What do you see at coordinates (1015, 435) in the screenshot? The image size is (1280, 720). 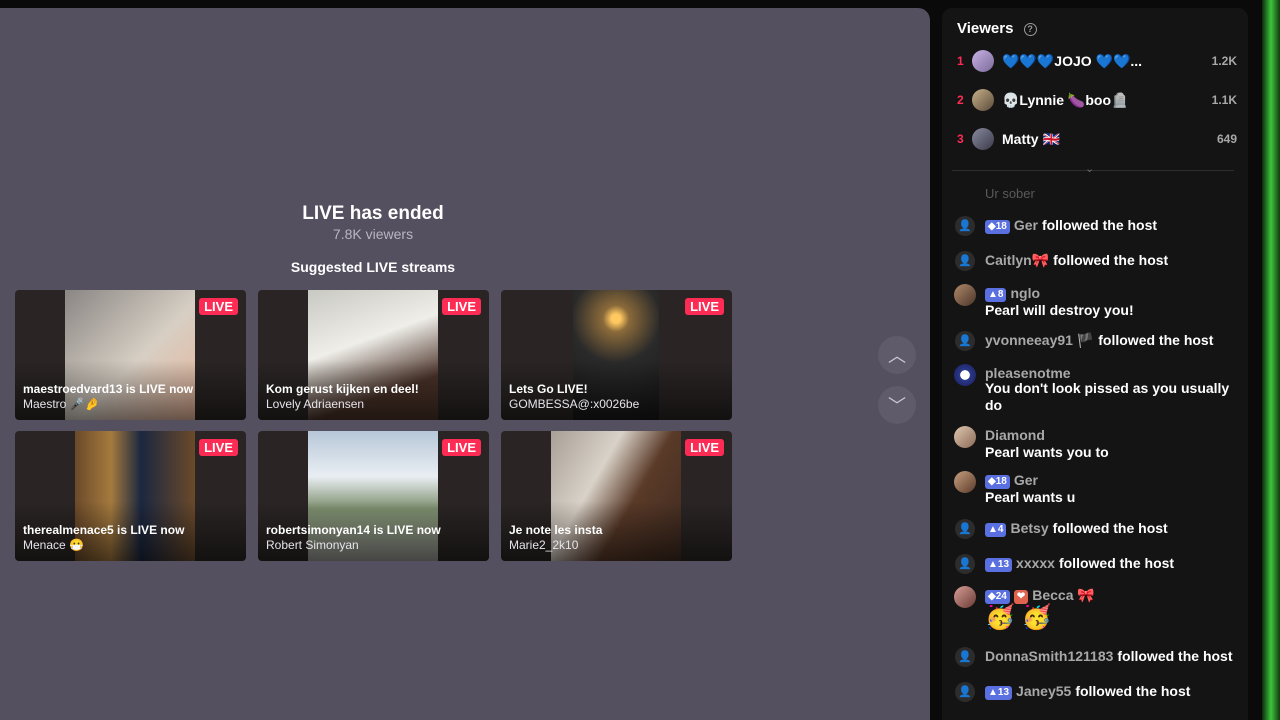 I see `chat-username: Diamond` at bounding box center [1015, 435].